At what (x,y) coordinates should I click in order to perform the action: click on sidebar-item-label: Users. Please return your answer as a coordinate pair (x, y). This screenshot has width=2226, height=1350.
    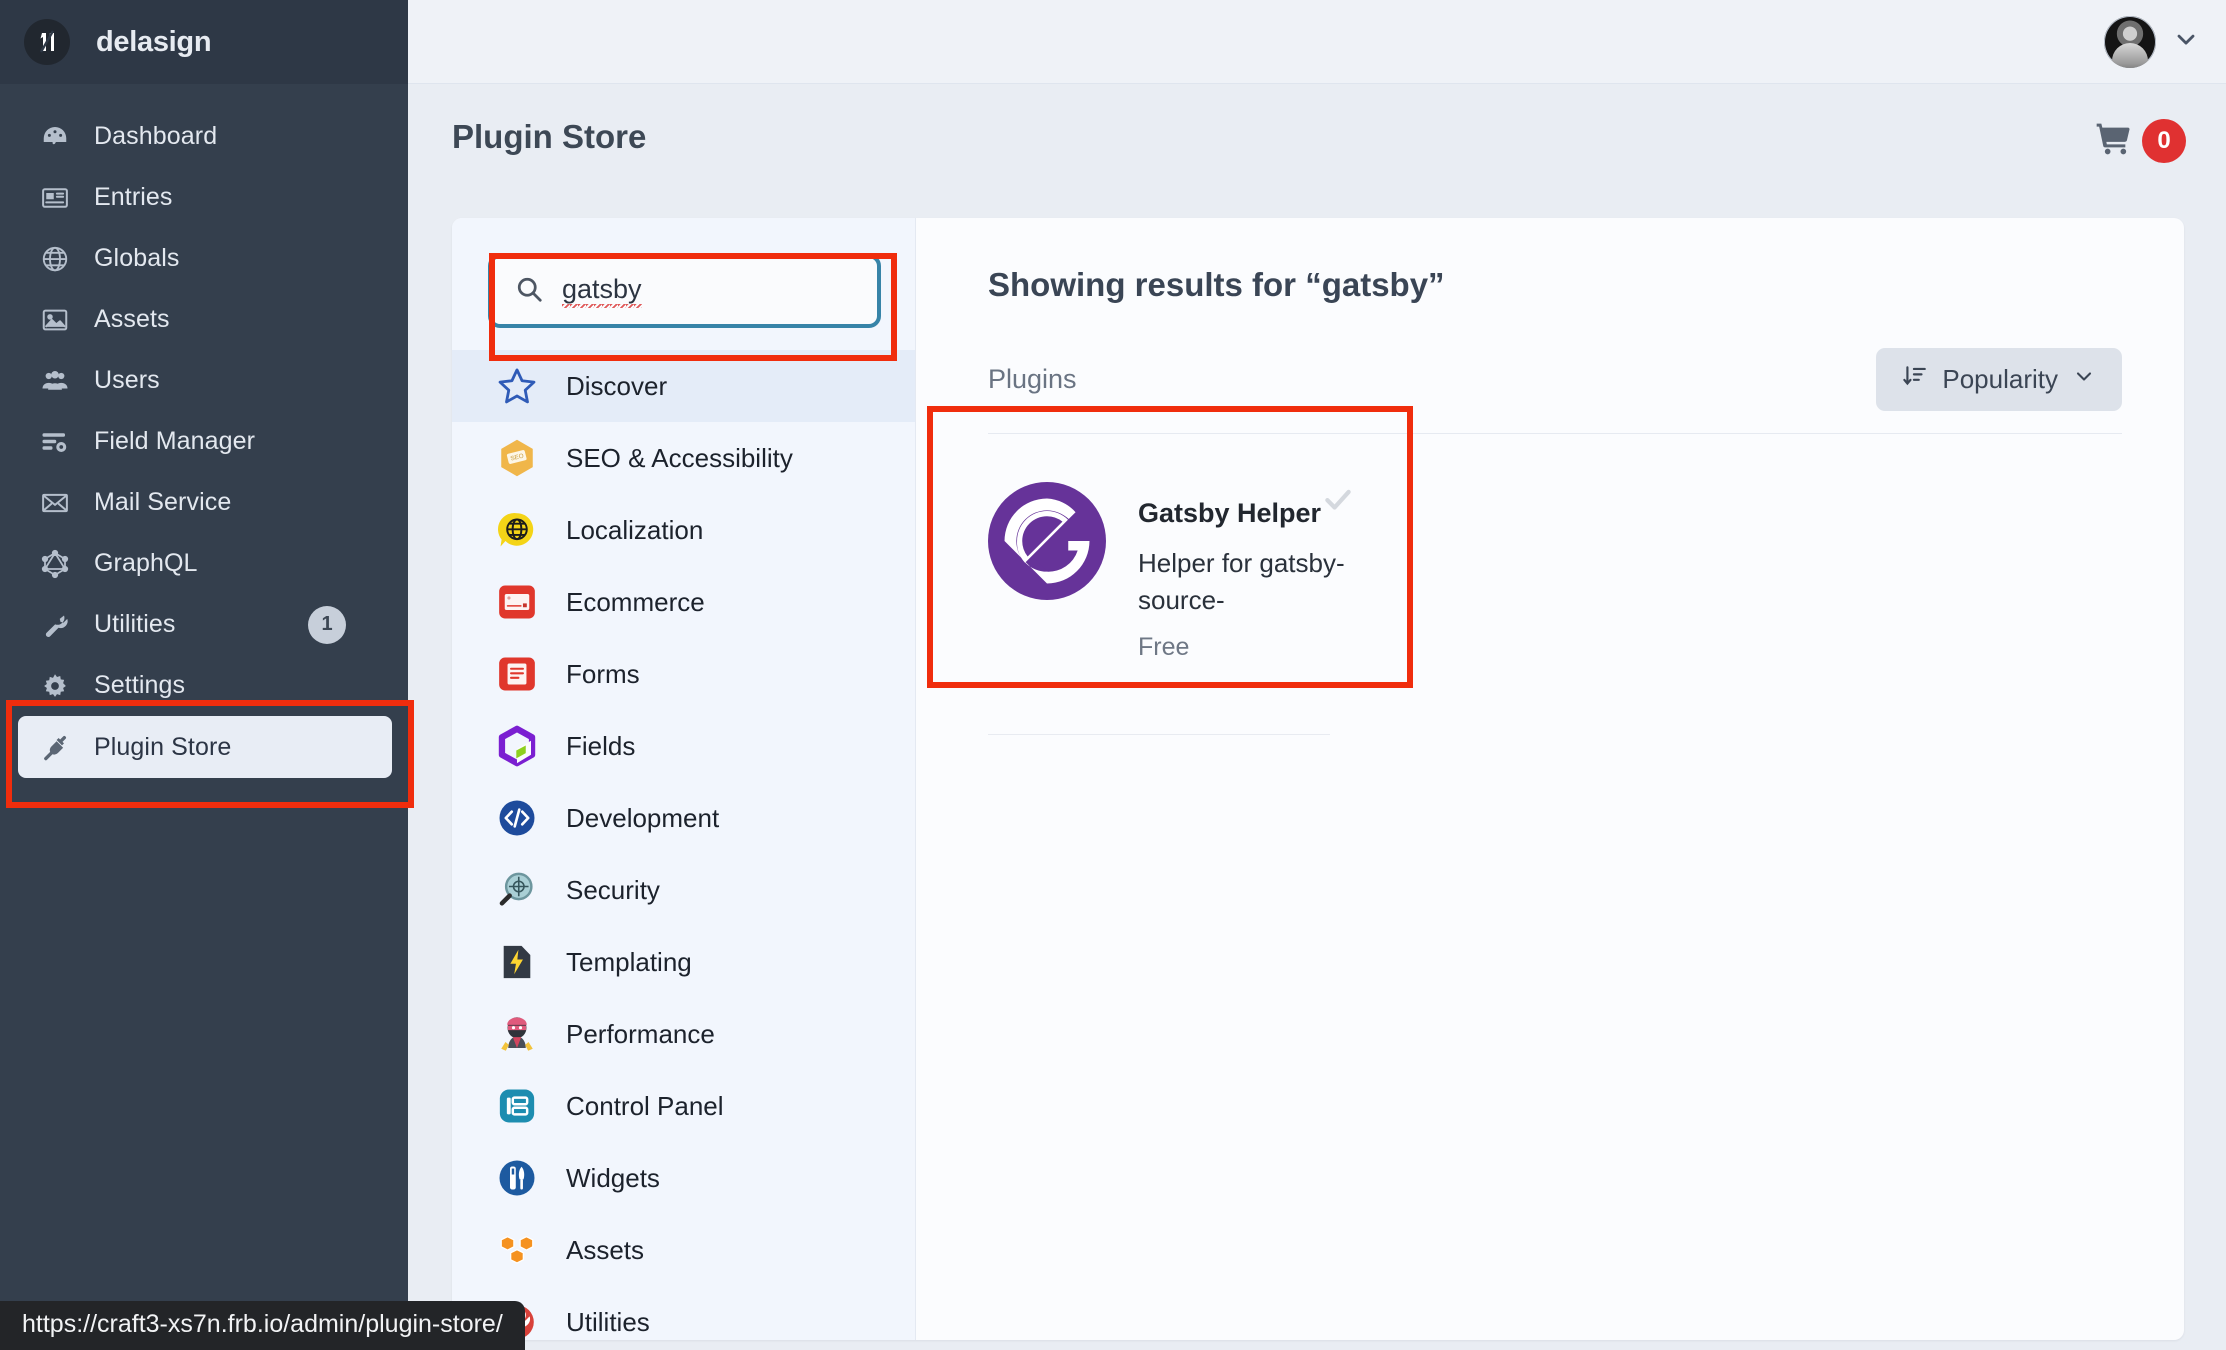
    Looking at the image, I should click on (127, 380).